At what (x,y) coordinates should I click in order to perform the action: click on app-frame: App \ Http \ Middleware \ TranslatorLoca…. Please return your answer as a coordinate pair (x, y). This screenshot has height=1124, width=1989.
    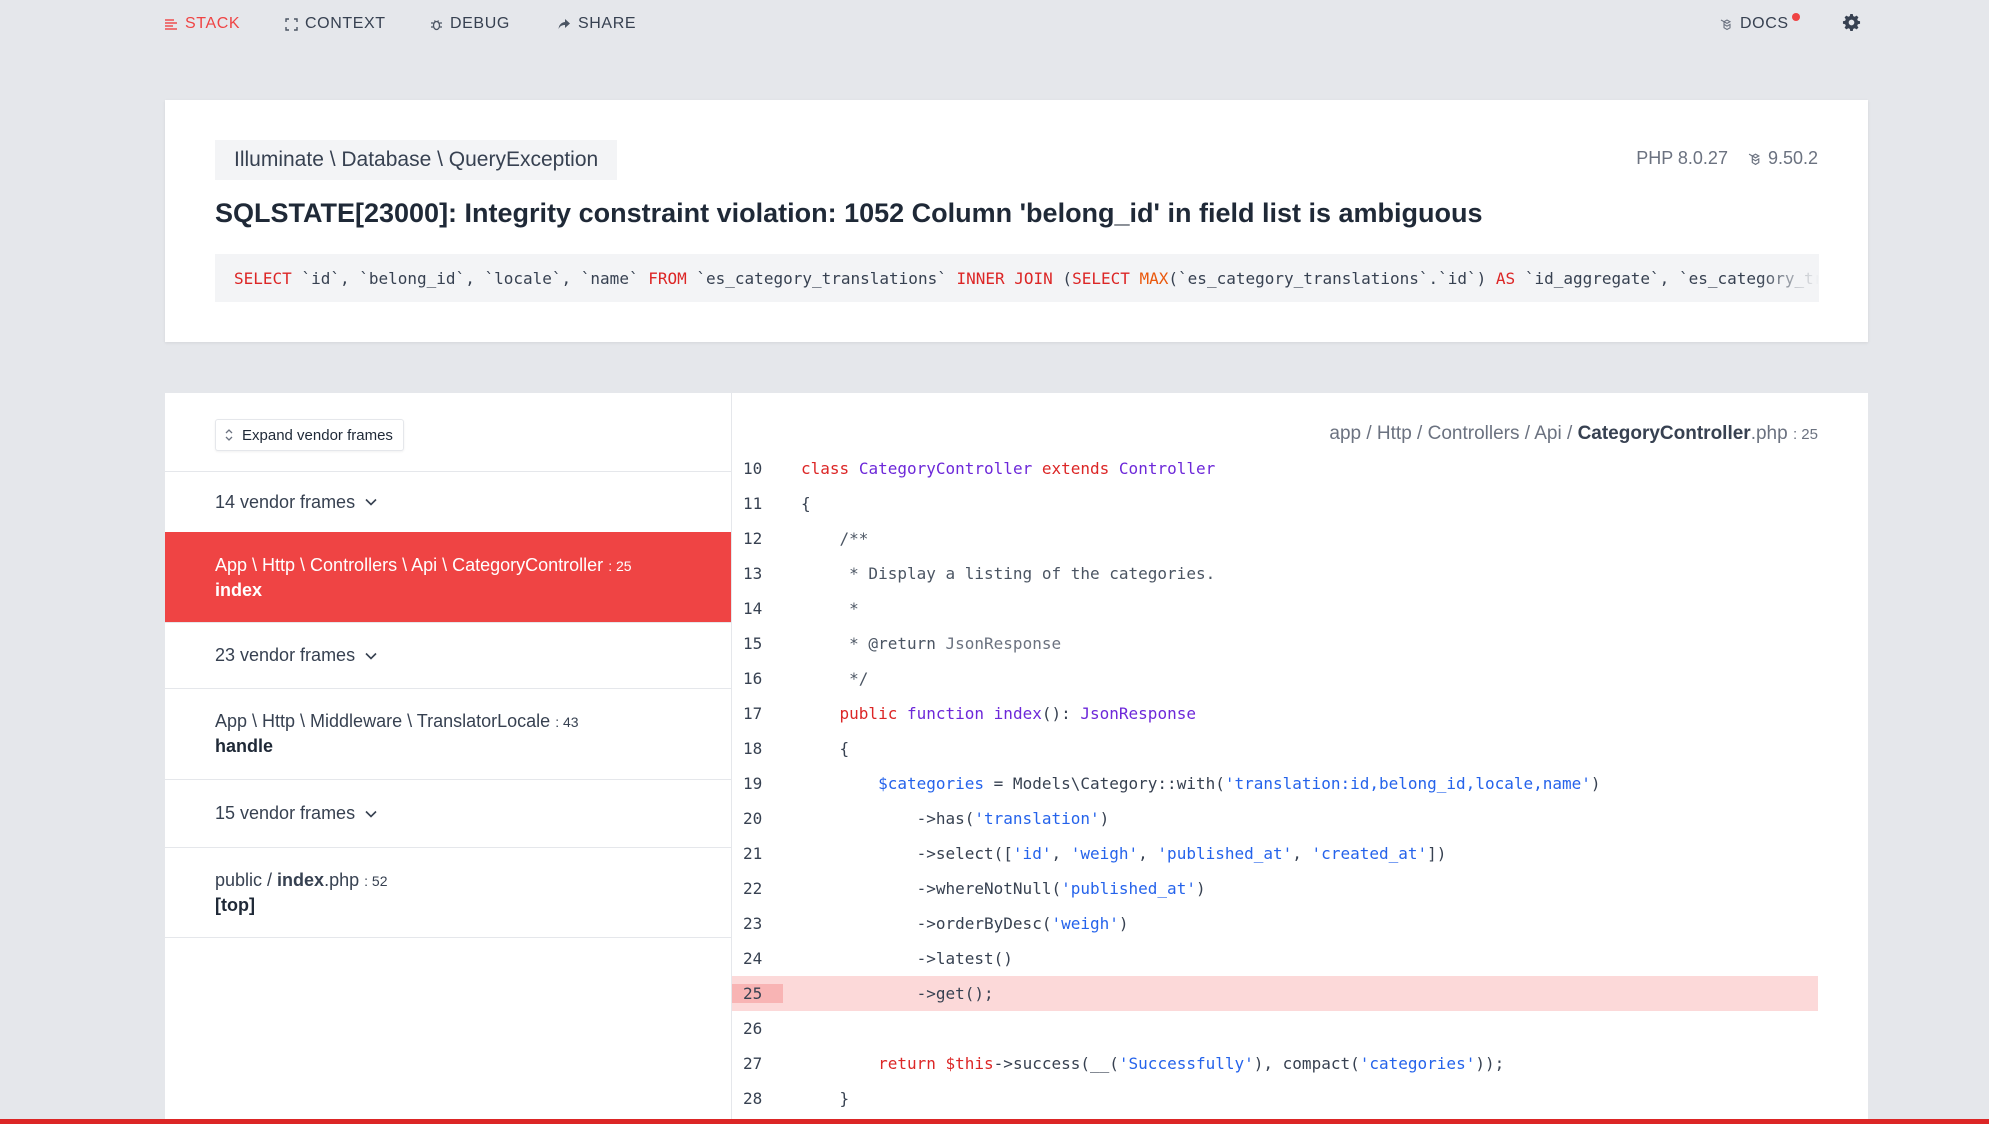
    Looking at the image, I should click on (448, 733).